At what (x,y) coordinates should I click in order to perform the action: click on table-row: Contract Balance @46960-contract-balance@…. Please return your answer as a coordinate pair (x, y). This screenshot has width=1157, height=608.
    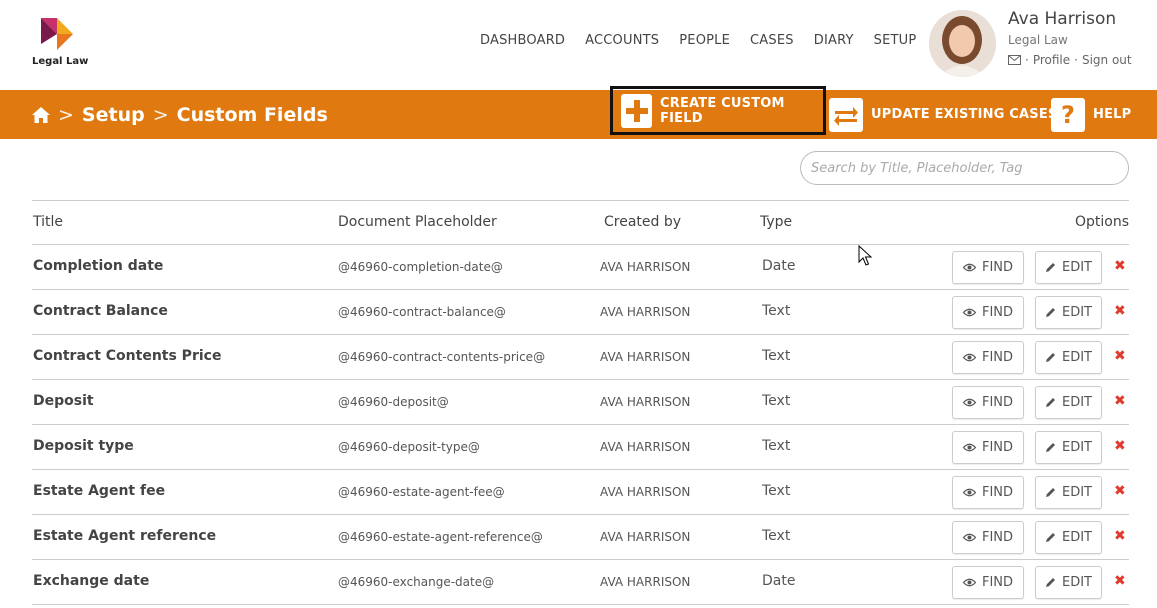
    Looking at the image, I should click on (580, 312).